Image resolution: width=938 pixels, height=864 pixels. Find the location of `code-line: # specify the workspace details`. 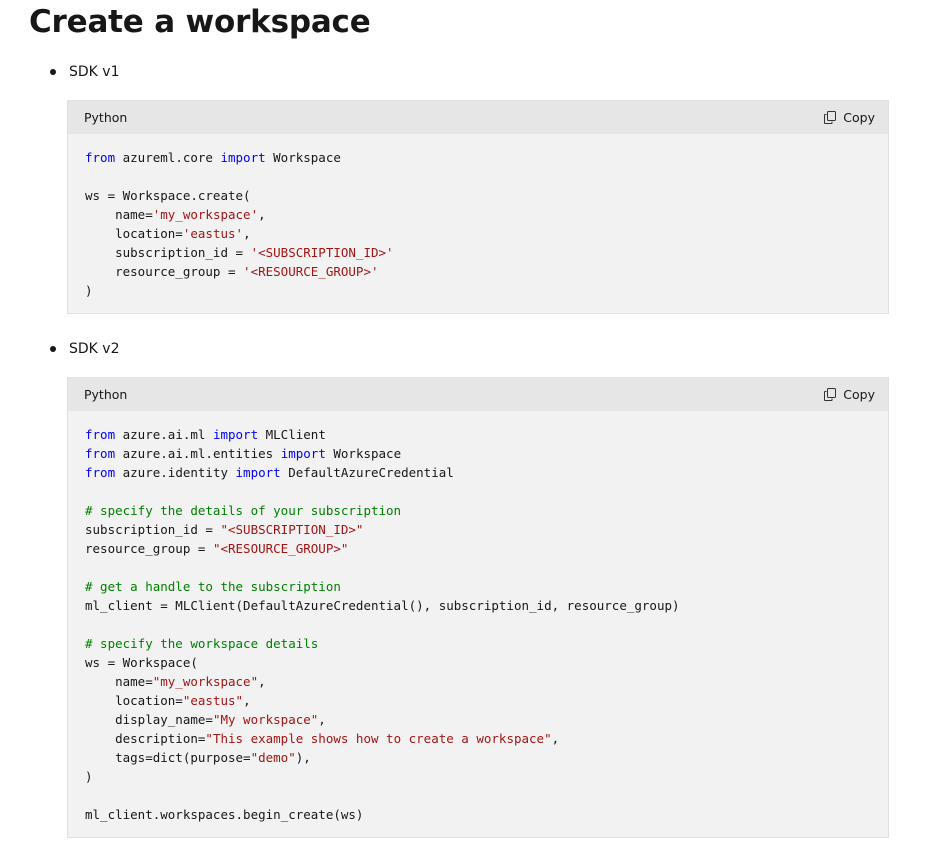

code-line: # specify the workspace details is located at coordinates (478, 643).